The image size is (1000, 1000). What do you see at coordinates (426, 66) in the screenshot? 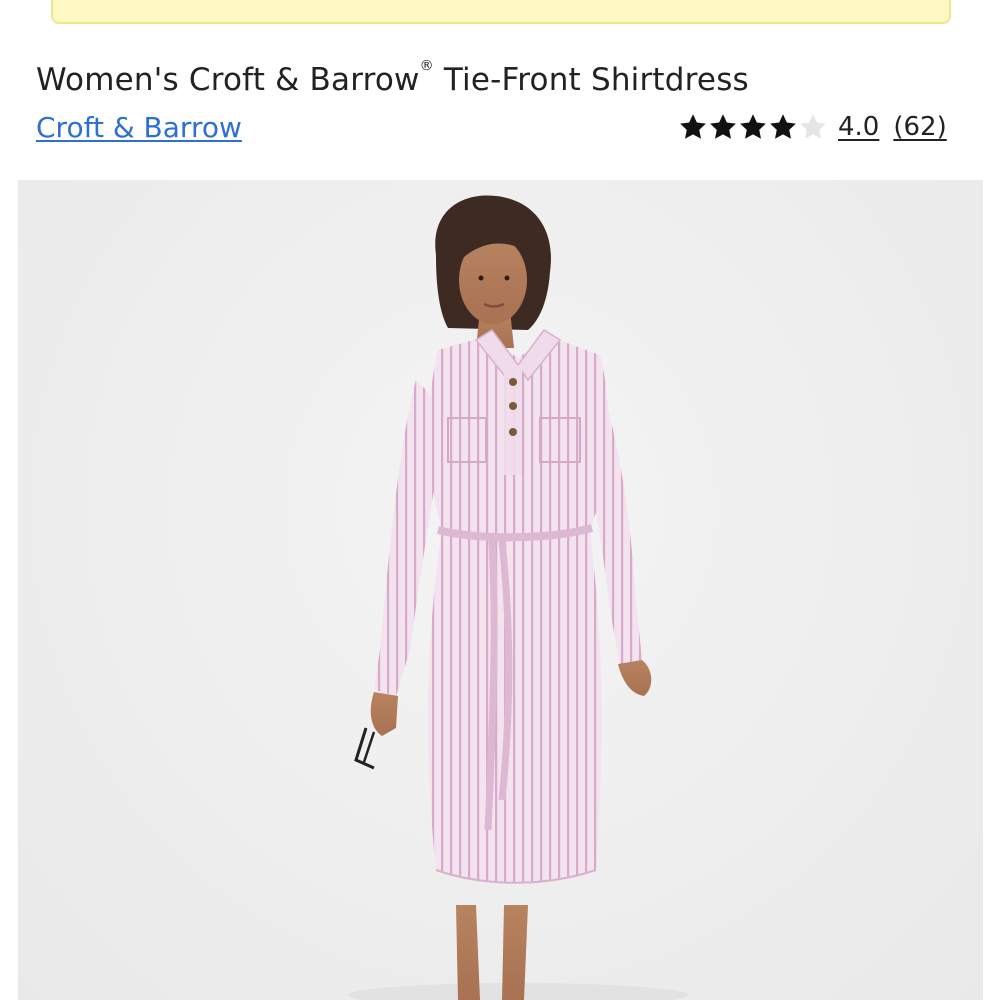
I see `registered-mark: ®` at bounding box center [426, 66].